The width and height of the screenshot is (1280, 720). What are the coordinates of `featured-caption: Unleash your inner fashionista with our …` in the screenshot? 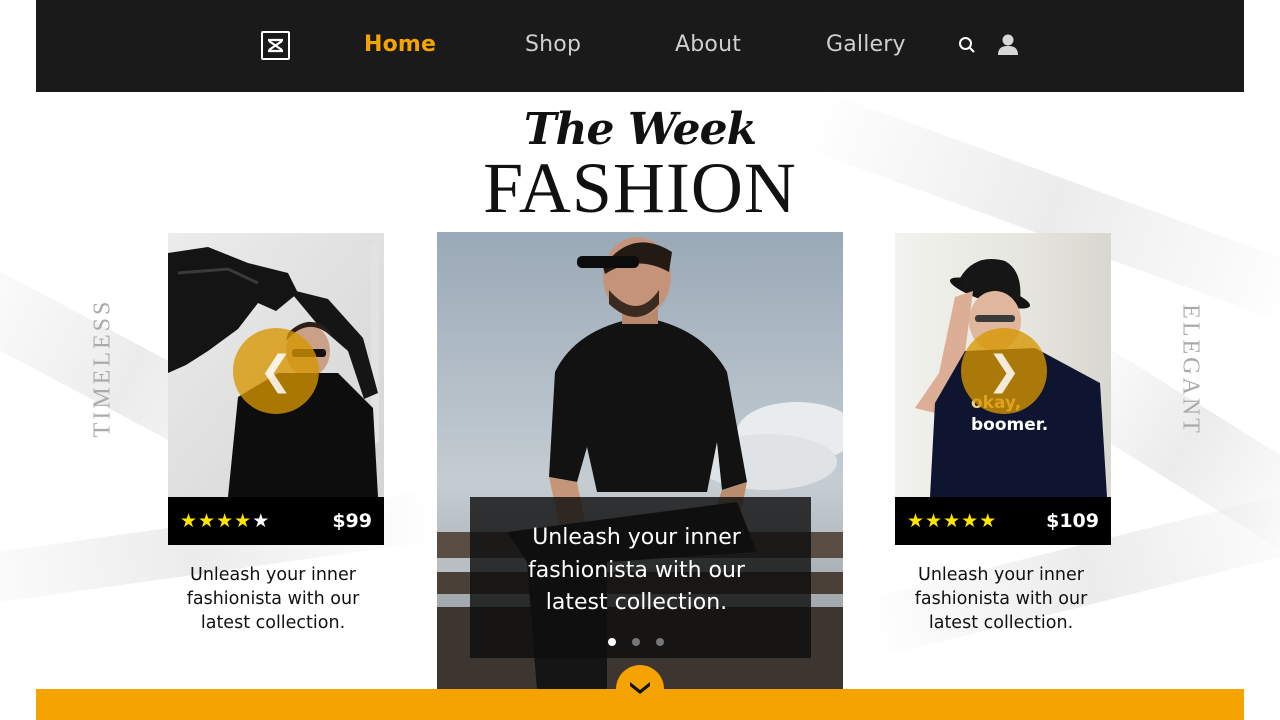 It's located at (636, 571).